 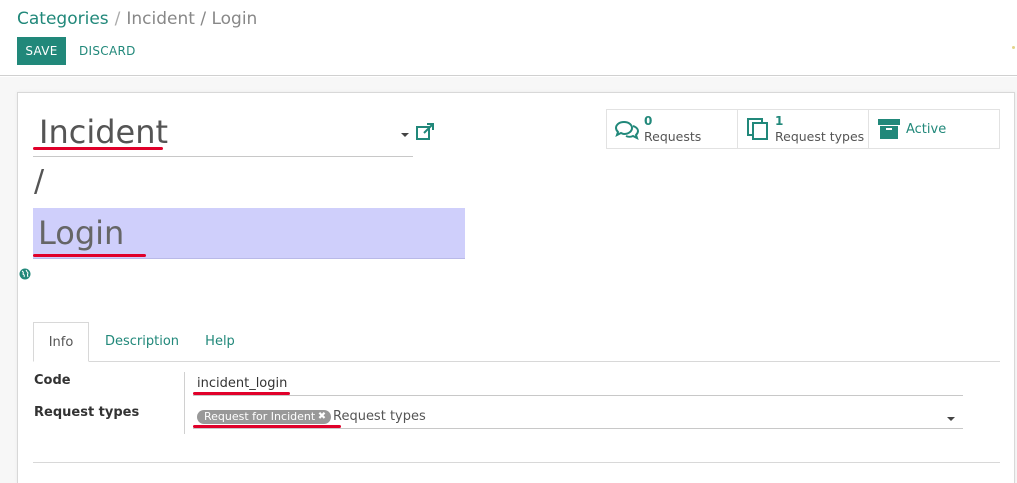 I want to click on copy-icon, so click(x=757, y=129).